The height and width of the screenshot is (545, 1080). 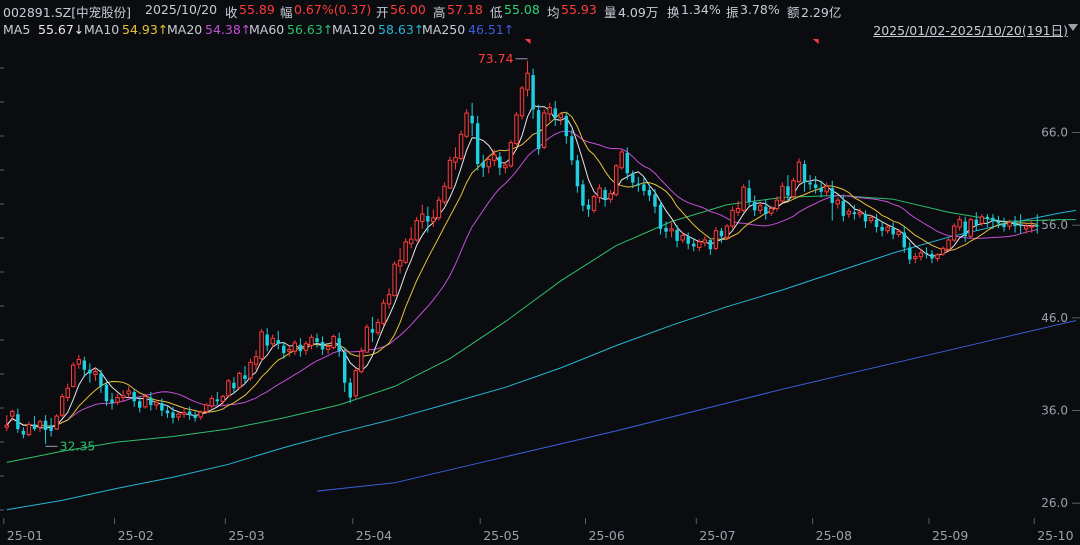 I want to click on date-range-link: 2025/01/02-2025/10/20(191日), so click(x=970, y=29).